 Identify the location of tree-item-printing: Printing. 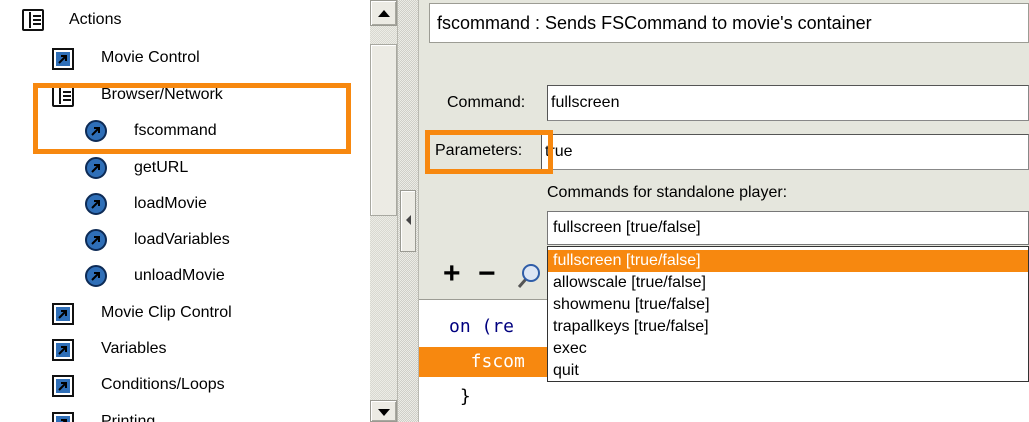
(185, 413).